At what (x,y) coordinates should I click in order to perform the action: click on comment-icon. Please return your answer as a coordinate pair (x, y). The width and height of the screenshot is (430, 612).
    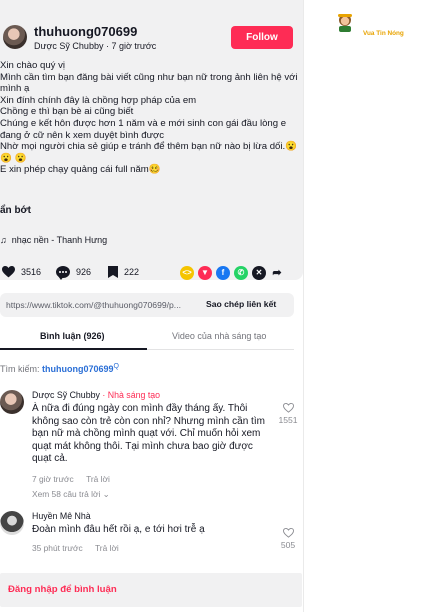
    Looking at the image, I should click on (63, 273).